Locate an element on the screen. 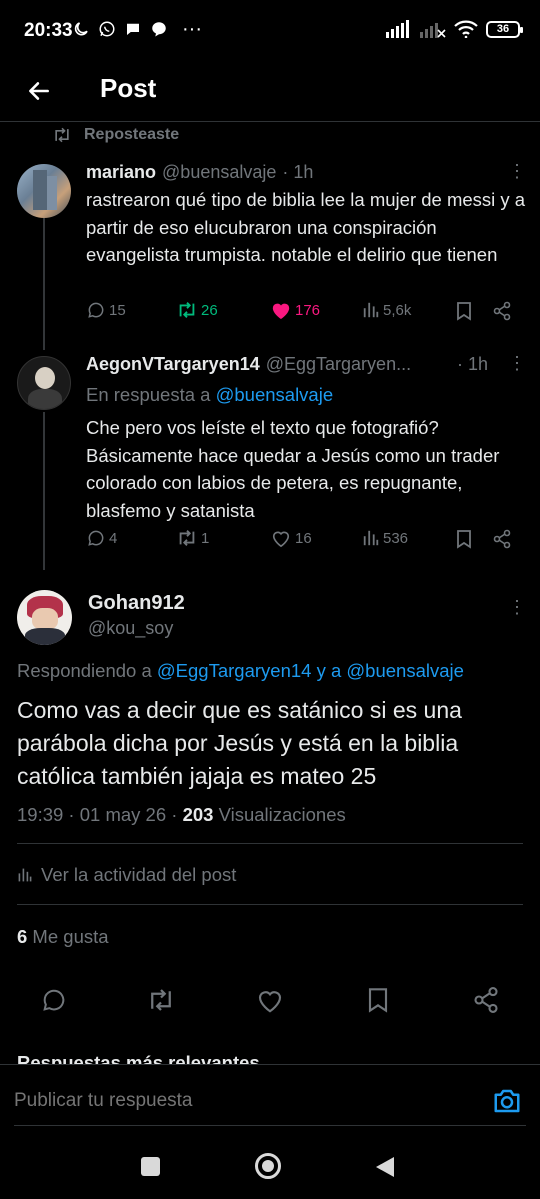 The image size is (540, 1199). like-button: 16 is located at coordinates (291, 538).